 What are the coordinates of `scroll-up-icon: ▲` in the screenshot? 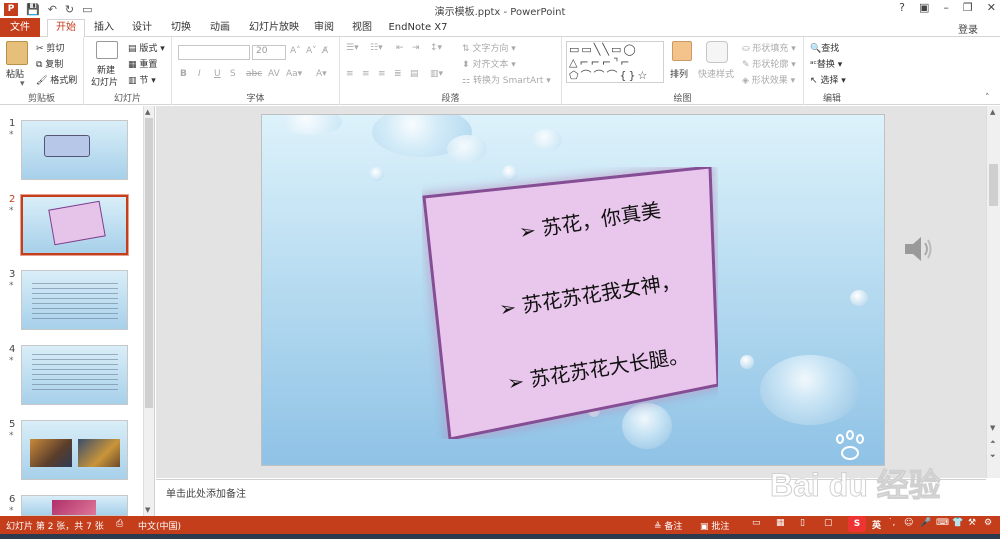 It's located at (147, 112).